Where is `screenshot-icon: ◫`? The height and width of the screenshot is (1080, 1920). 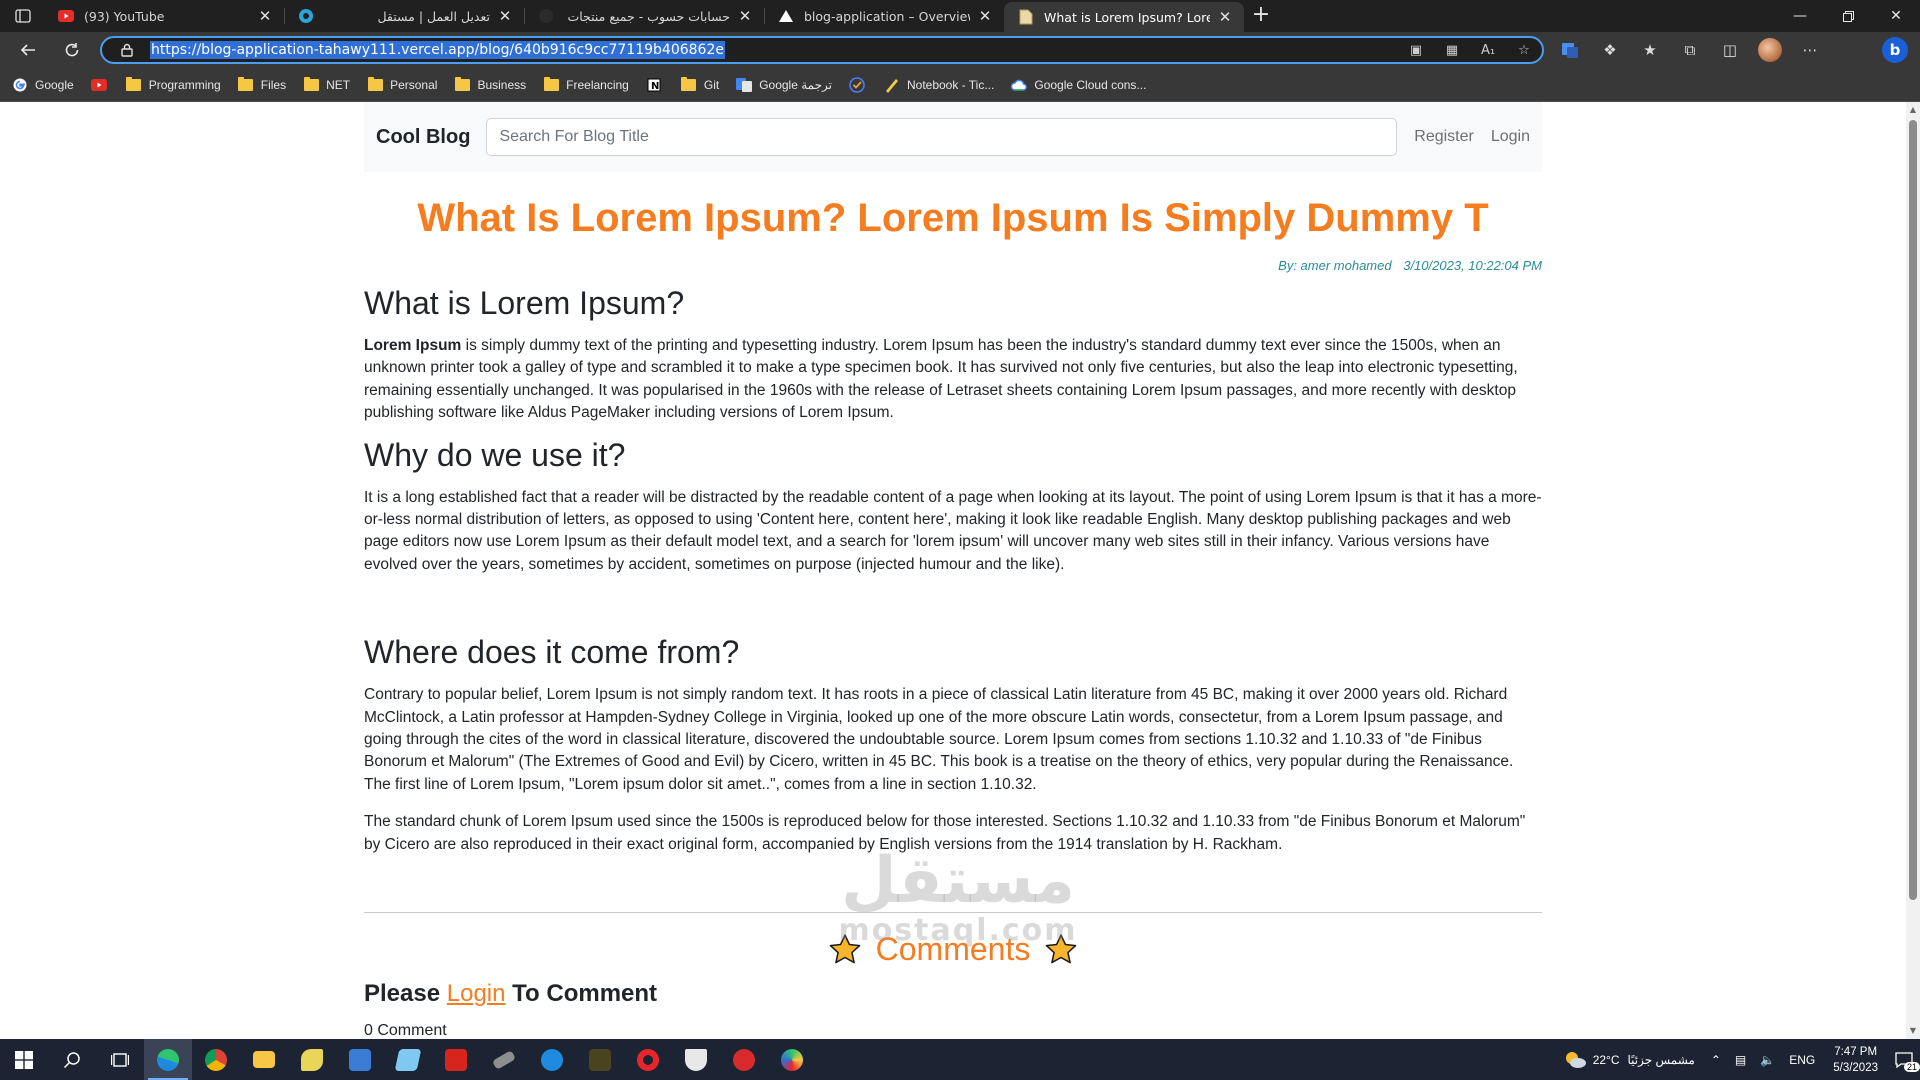
screenshot-icon: ◫ is located at coordinates (1730, 50).